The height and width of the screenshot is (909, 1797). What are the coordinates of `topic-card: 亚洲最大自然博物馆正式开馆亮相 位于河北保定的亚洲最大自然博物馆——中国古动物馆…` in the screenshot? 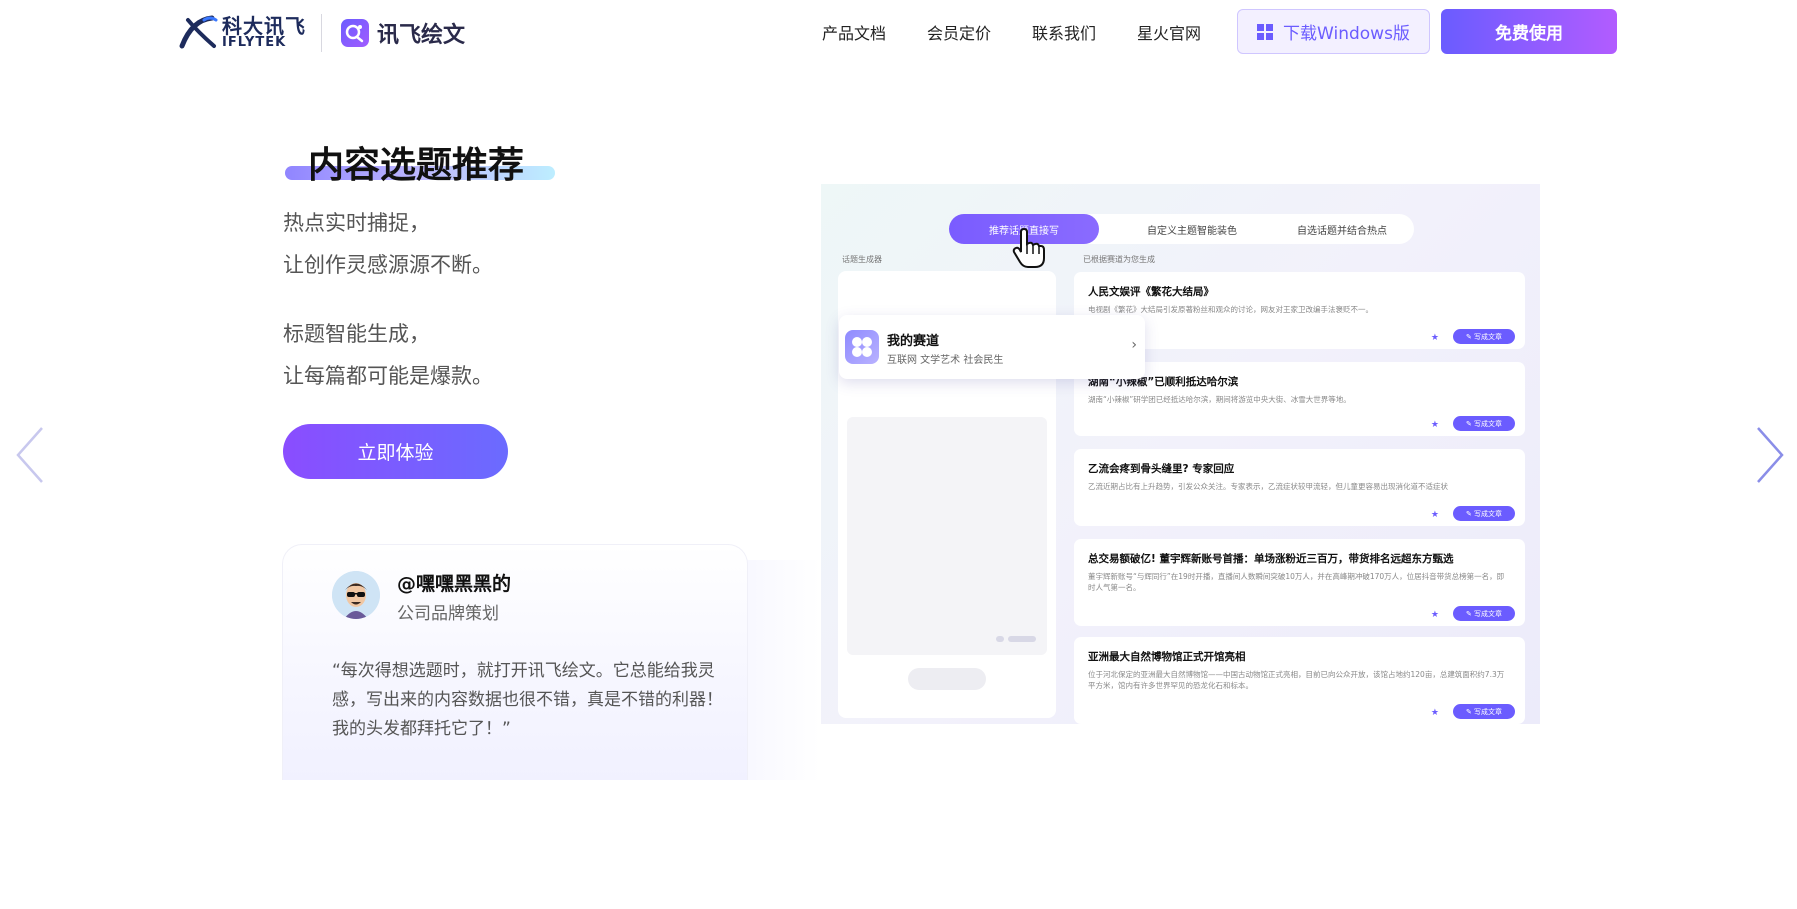 It's located at (1299, 680).